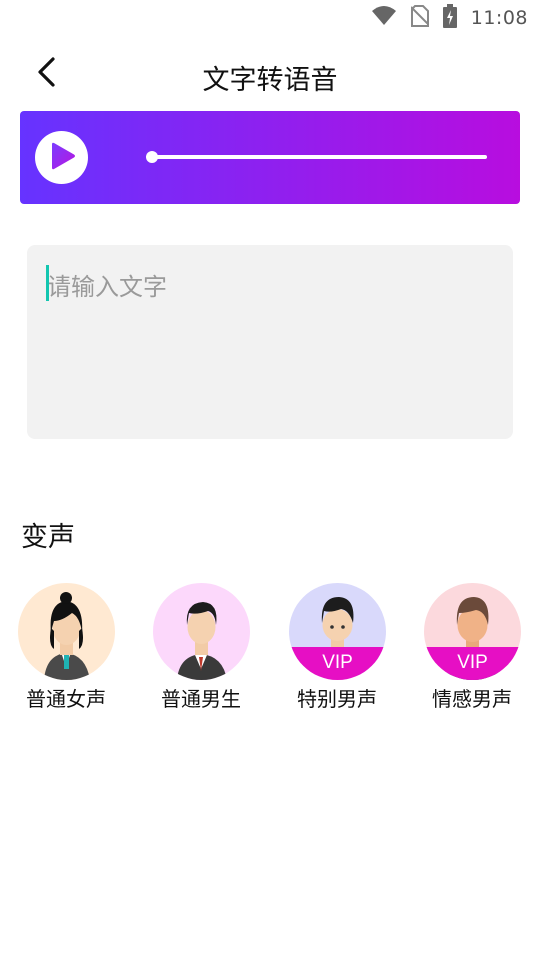  Describe the element at coordinates (47, 283) in the screenshot. I see `text-caret` at that location.